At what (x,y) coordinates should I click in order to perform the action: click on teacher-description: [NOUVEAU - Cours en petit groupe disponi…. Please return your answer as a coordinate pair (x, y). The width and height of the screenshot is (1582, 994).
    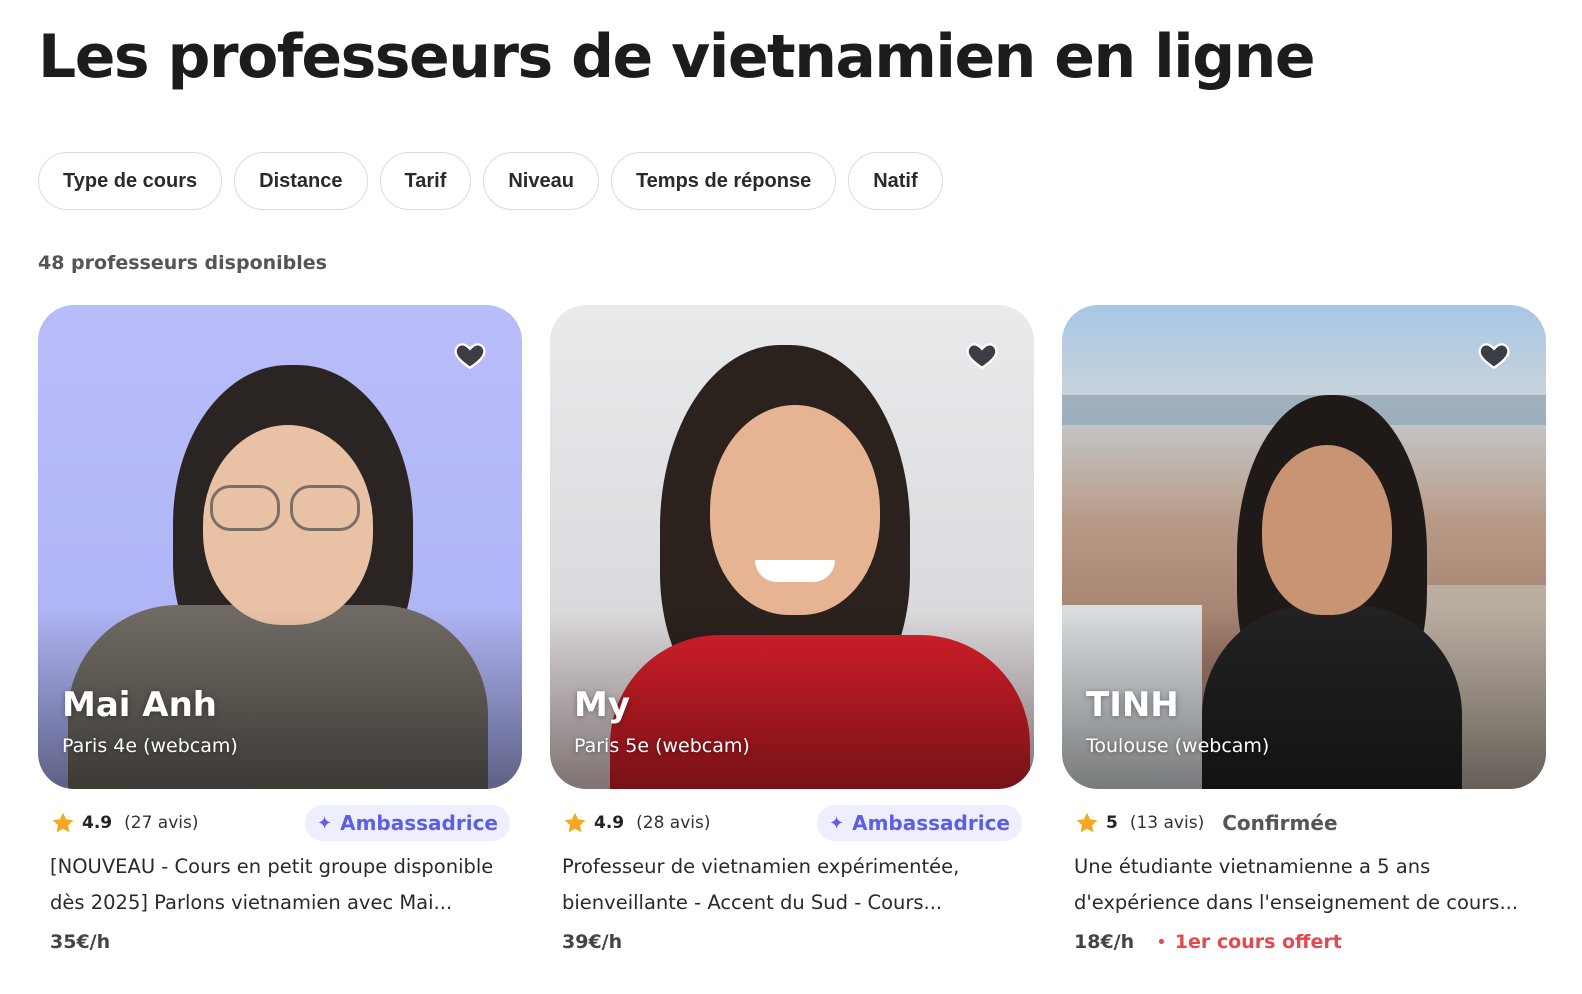
    Looking at the image, I should click on (280, 885).